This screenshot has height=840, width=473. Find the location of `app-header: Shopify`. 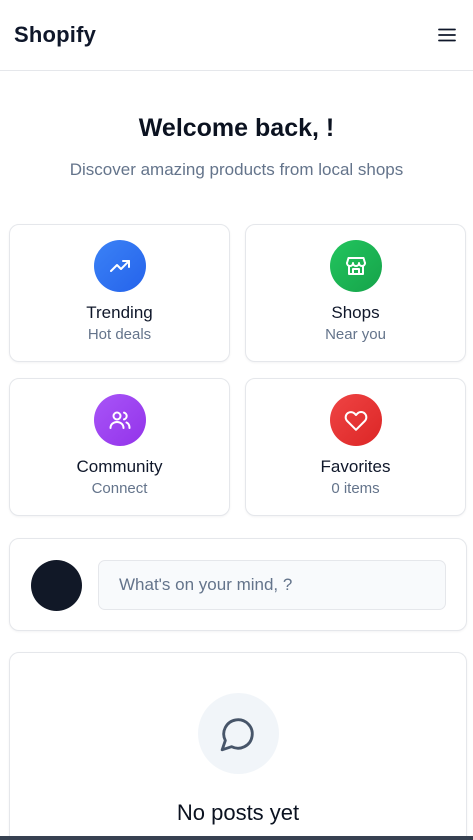

app-header: Shopify is located at coordinates (236, 35).